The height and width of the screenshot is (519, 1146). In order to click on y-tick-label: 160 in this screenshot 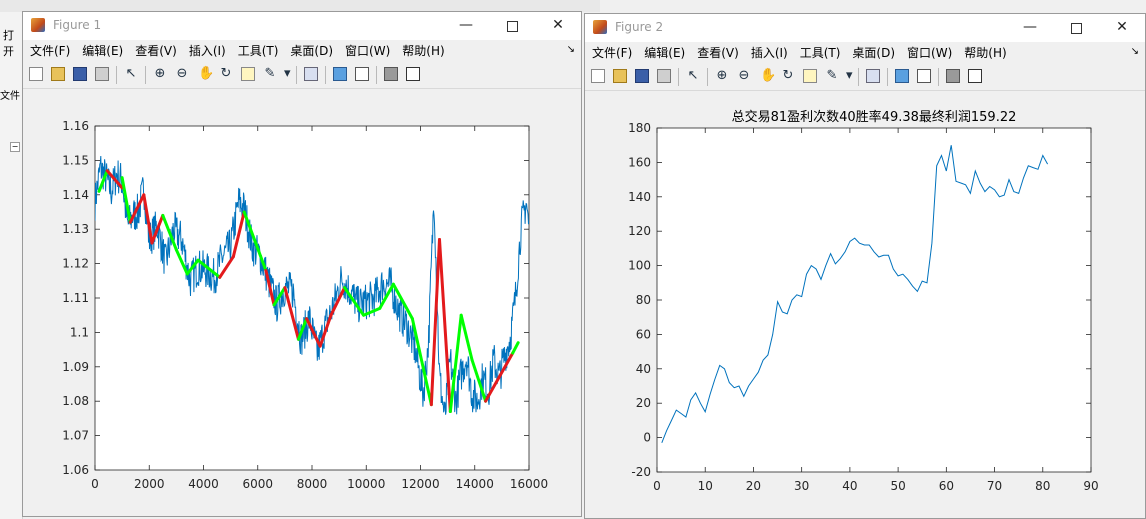, I will do `click(639, 162)`.